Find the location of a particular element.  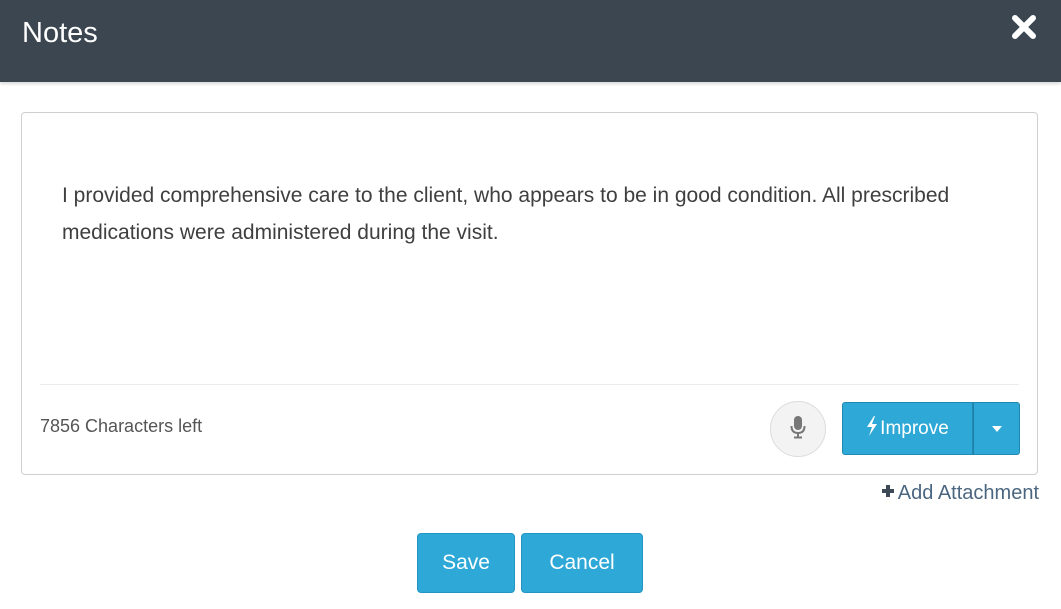

caret-down-icon is located at coordinates (997, 429).